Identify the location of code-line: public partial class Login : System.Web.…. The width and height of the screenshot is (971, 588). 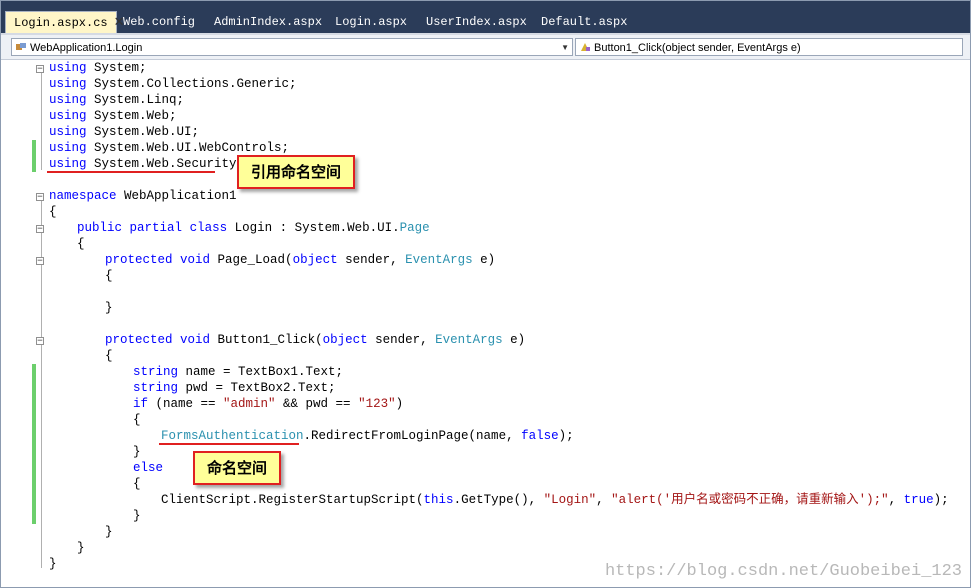
(253, 228).